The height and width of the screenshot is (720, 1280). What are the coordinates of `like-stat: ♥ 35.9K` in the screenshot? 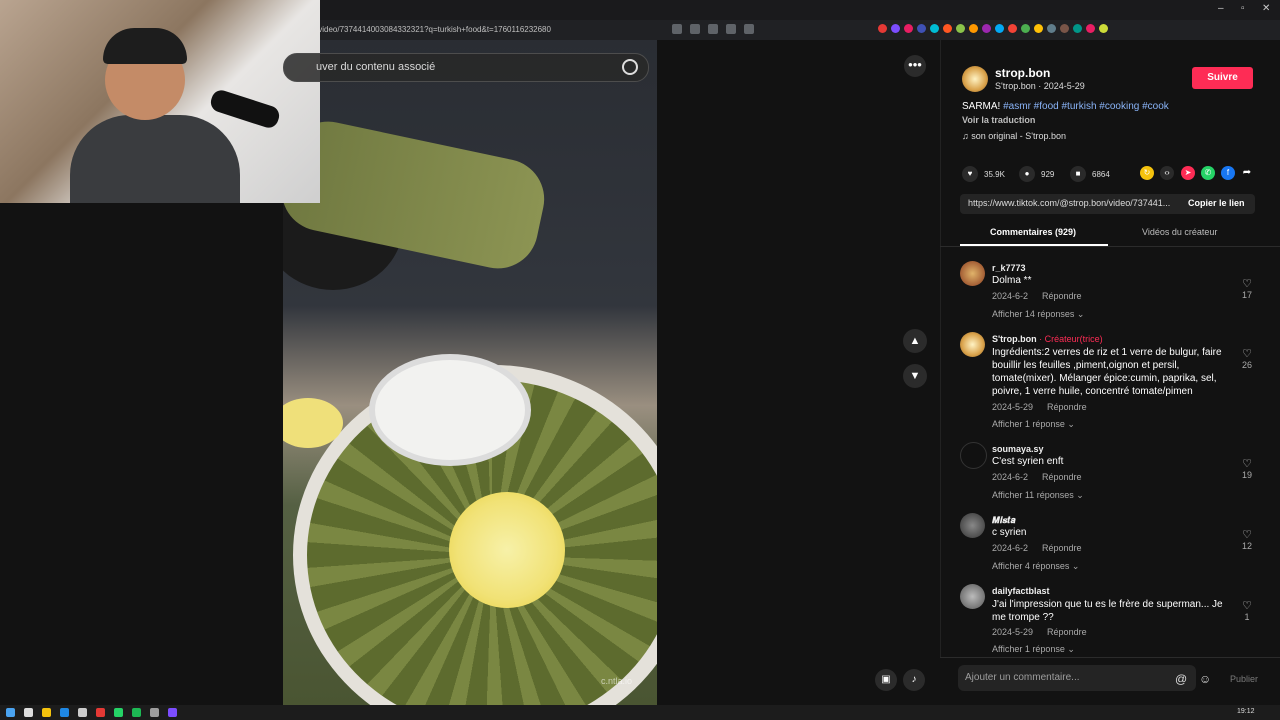 It's located at (983, 174).